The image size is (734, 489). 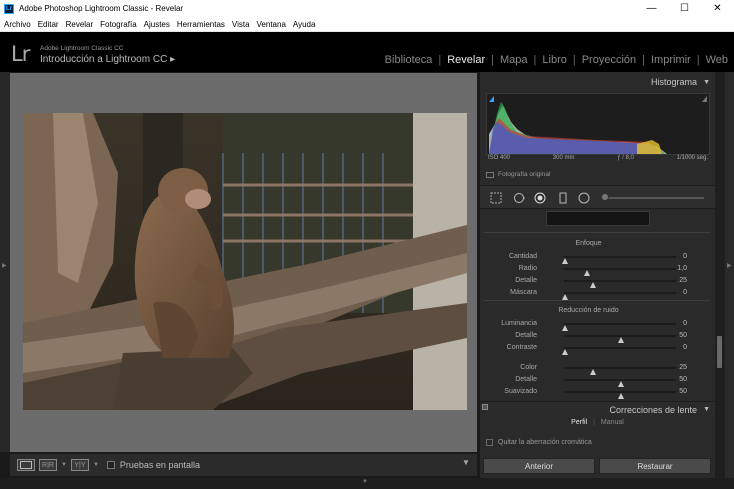 I want to click on lens-panel-switch, so click(x=485, y=407).